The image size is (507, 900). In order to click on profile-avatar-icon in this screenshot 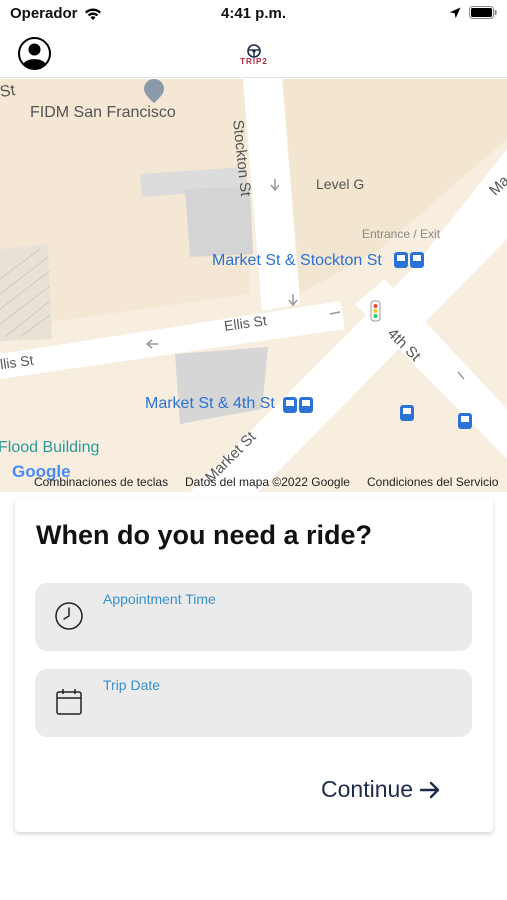, I will do `click(34, 53)`.